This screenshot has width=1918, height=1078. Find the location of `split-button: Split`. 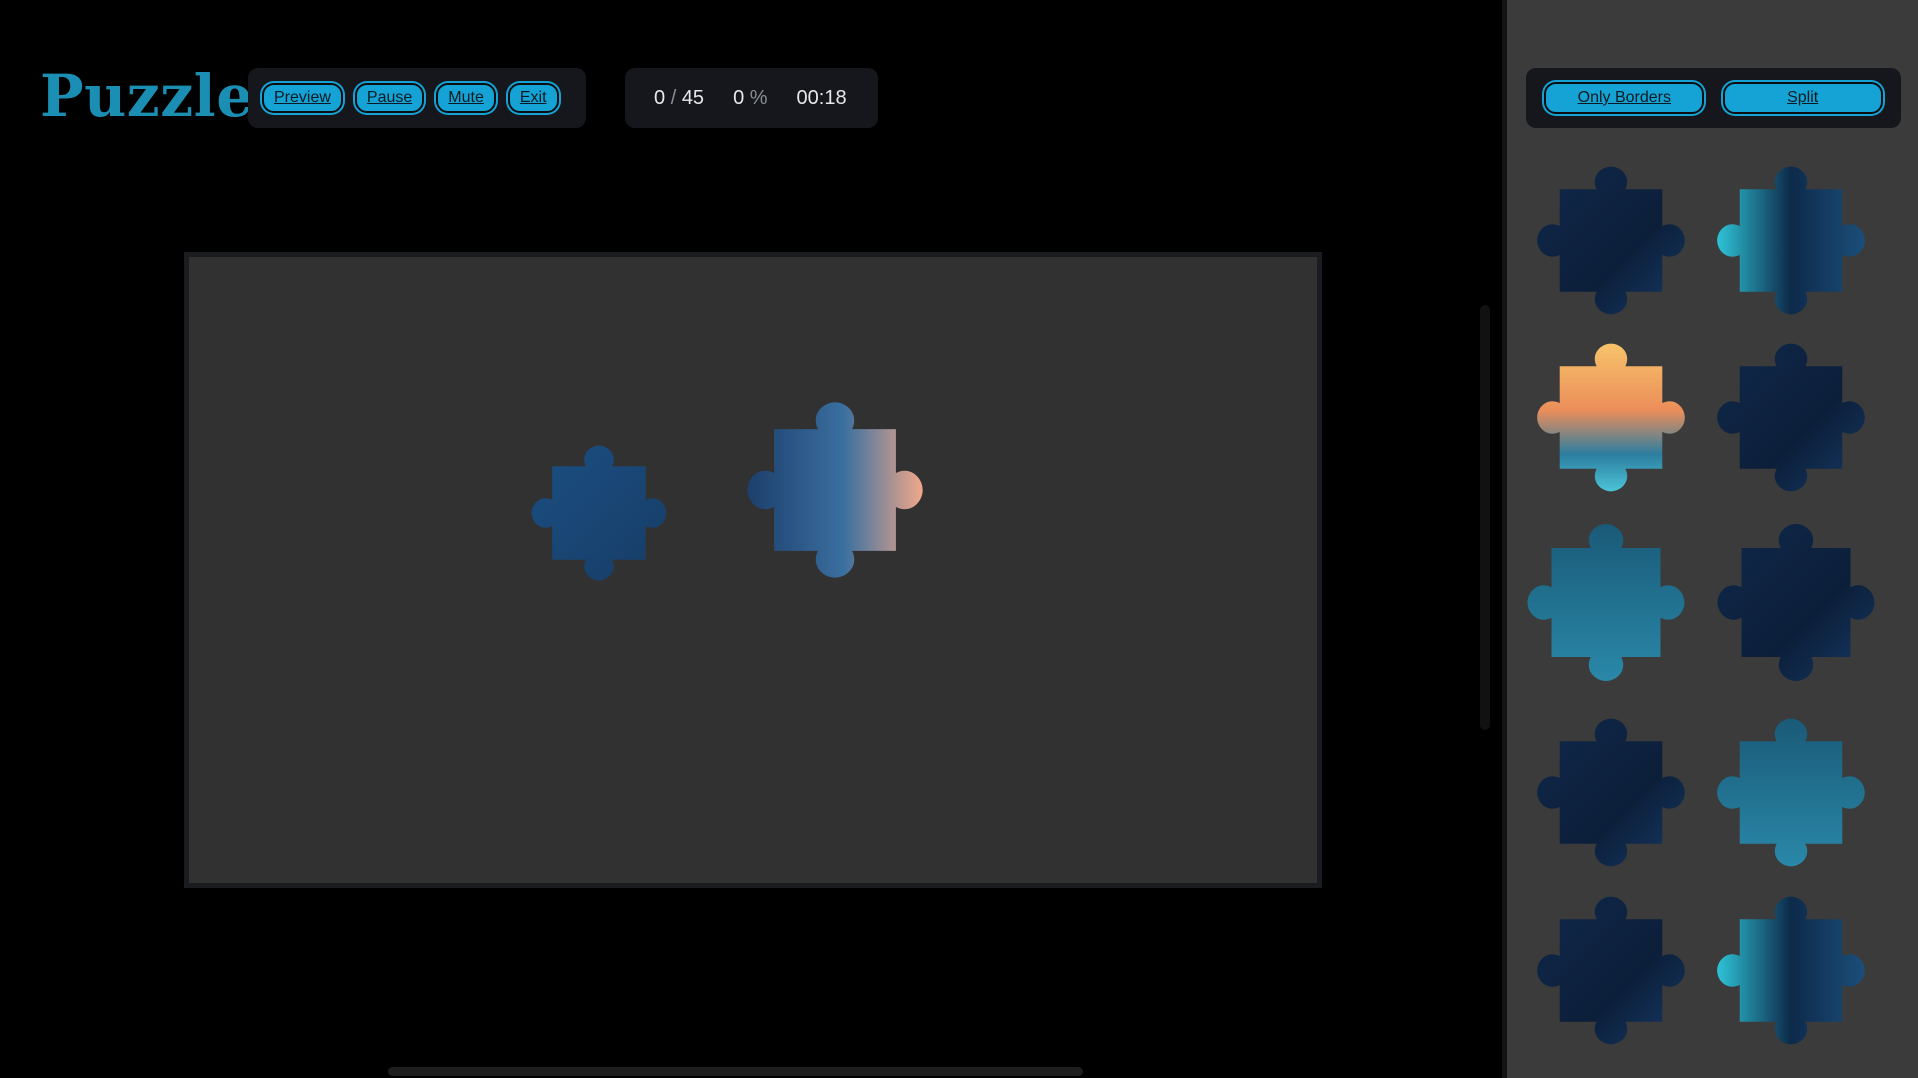

split-button: Split is located at coordinates (1802, 98).